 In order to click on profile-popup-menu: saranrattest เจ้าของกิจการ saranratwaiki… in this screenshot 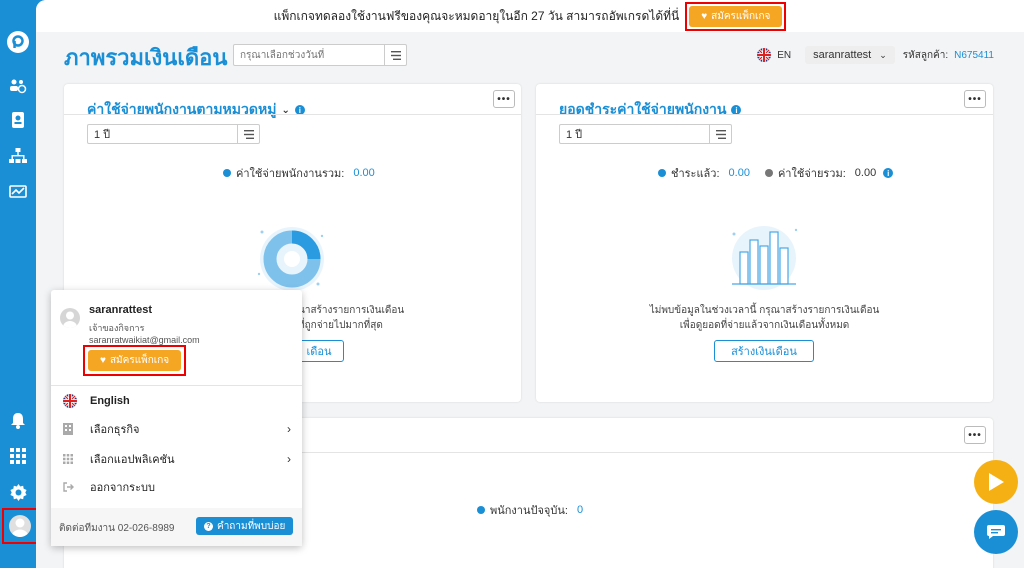, I will do `click(176, 418)`.